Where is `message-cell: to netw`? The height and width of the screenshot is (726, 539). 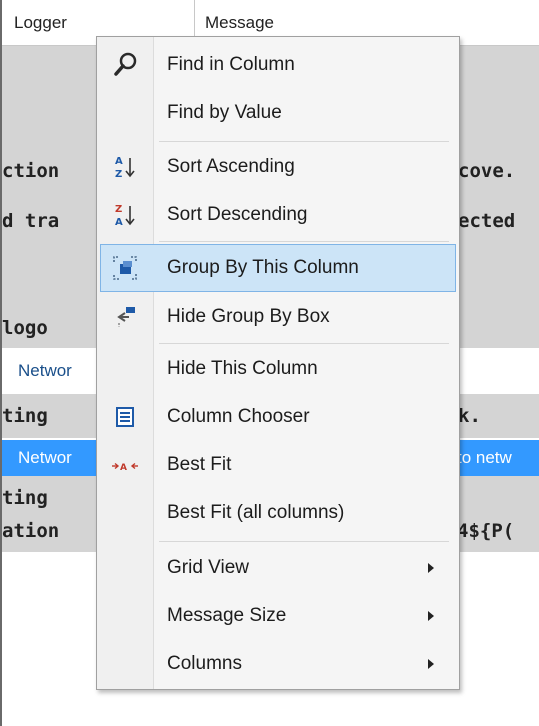
message-cell: to netw is located at coordinates (484, 457).